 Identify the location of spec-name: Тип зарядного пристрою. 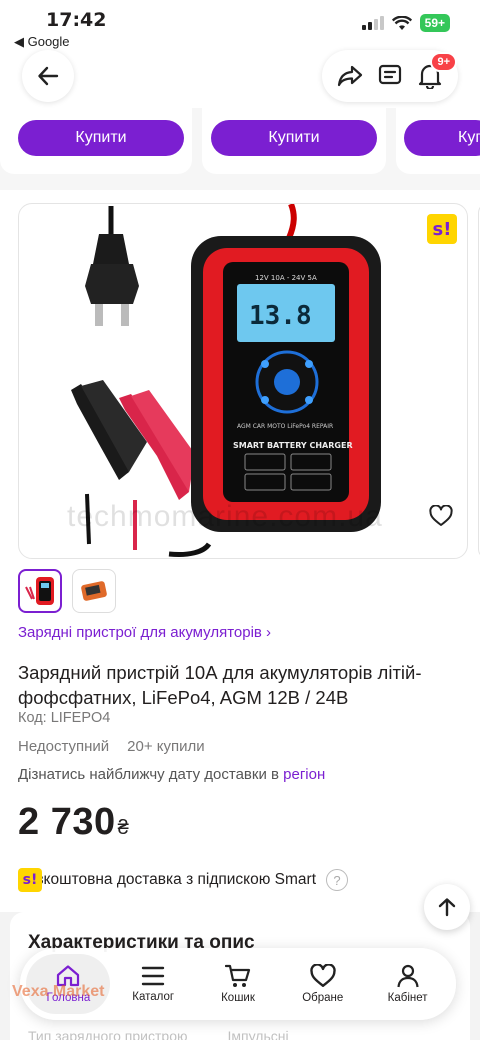
(108, 1034).